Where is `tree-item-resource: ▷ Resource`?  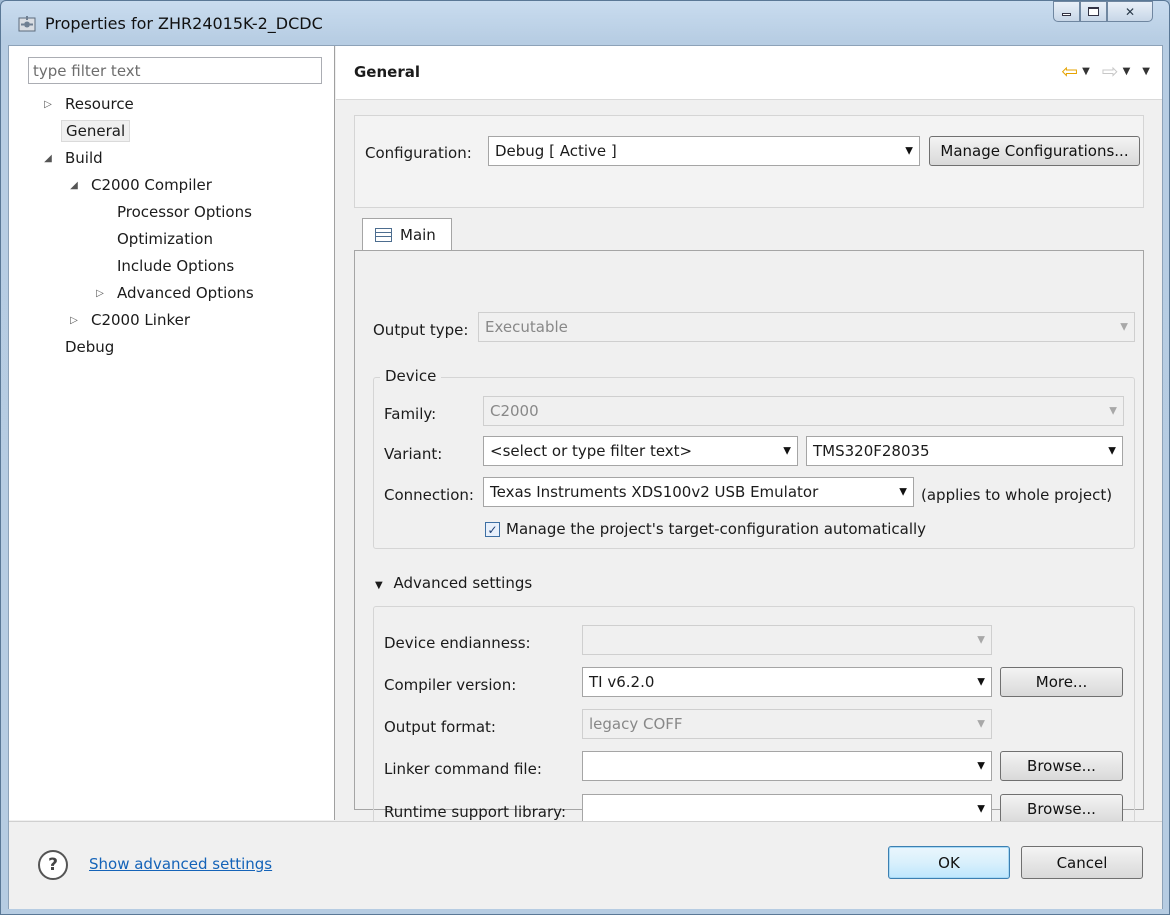 tree-item-resource: ▷ Resource is located at coordinates (89, 104).